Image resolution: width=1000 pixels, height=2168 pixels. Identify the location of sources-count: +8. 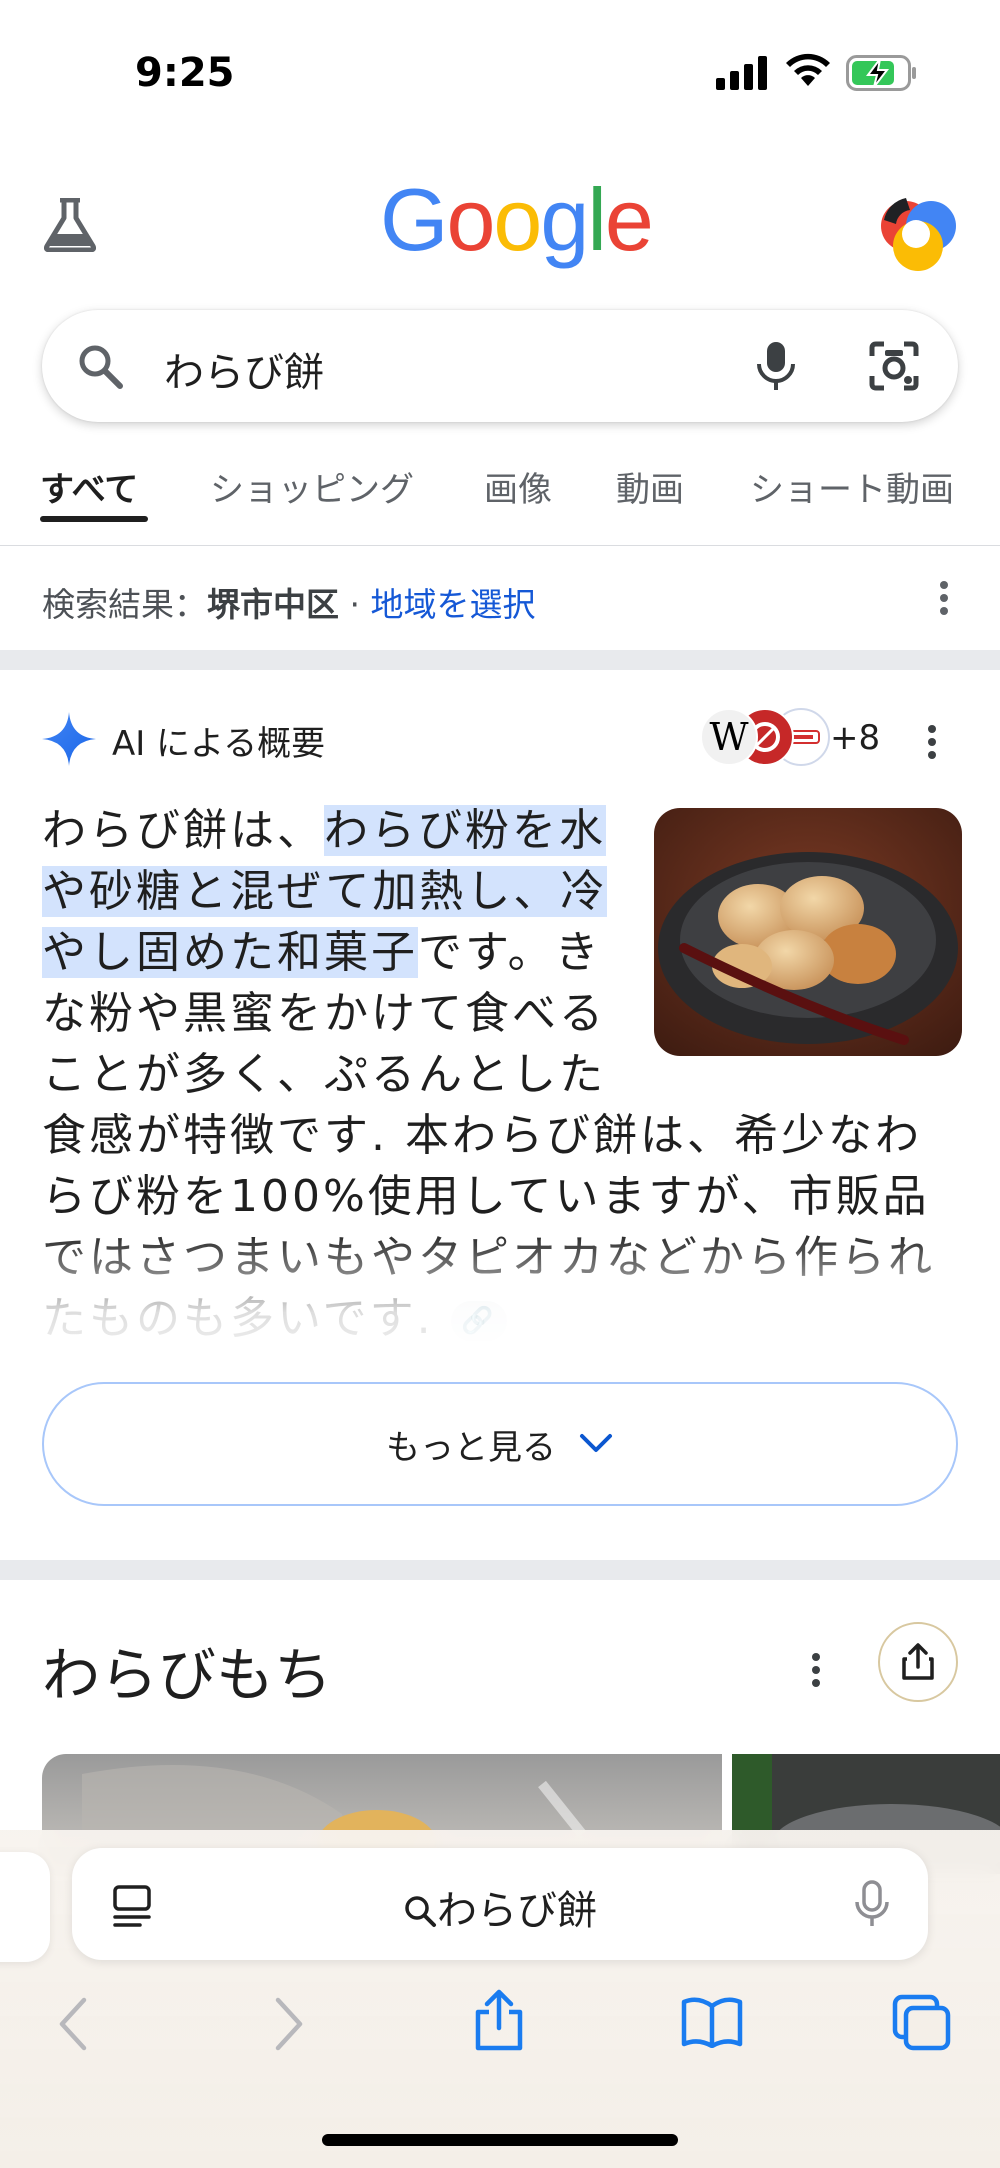
(855, 738).